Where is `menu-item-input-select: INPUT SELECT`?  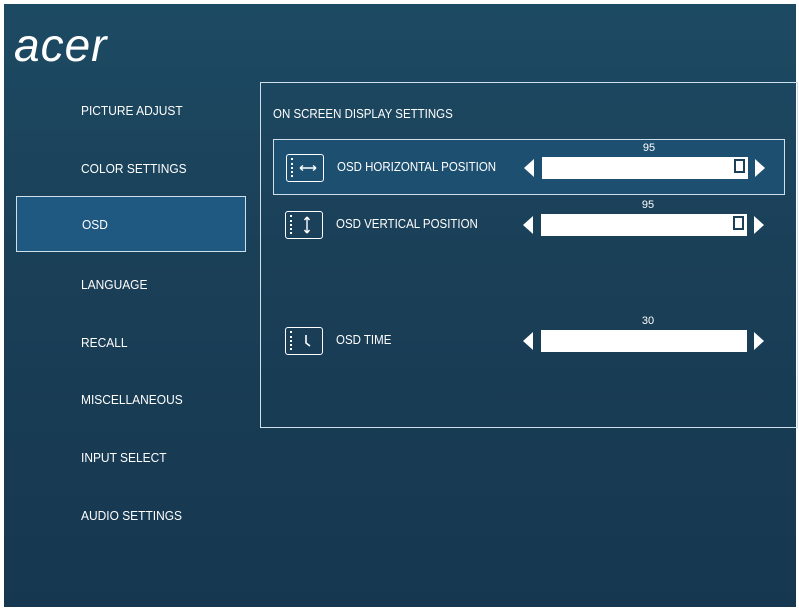 menu-item-input-select: INPUT SELECT is located at coordinates (131, 457).